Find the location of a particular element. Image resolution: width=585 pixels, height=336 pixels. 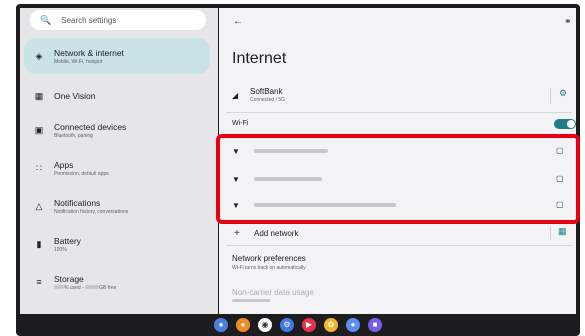

taskbar: ● ● ◉ ⚙ ▶ ✿ ● ■ is located at coordinates (298, 325).